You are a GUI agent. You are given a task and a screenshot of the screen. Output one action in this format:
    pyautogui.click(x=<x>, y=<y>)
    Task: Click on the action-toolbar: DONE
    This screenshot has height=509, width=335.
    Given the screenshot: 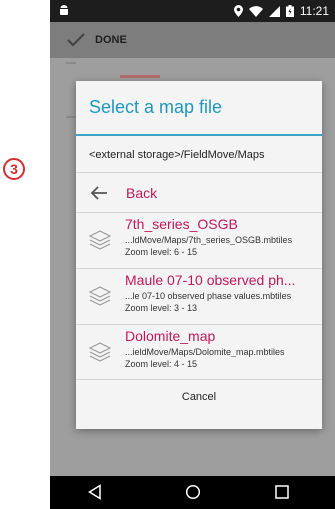 What is the action you would take?
    pyautogui.click(x=192, y=40)
    